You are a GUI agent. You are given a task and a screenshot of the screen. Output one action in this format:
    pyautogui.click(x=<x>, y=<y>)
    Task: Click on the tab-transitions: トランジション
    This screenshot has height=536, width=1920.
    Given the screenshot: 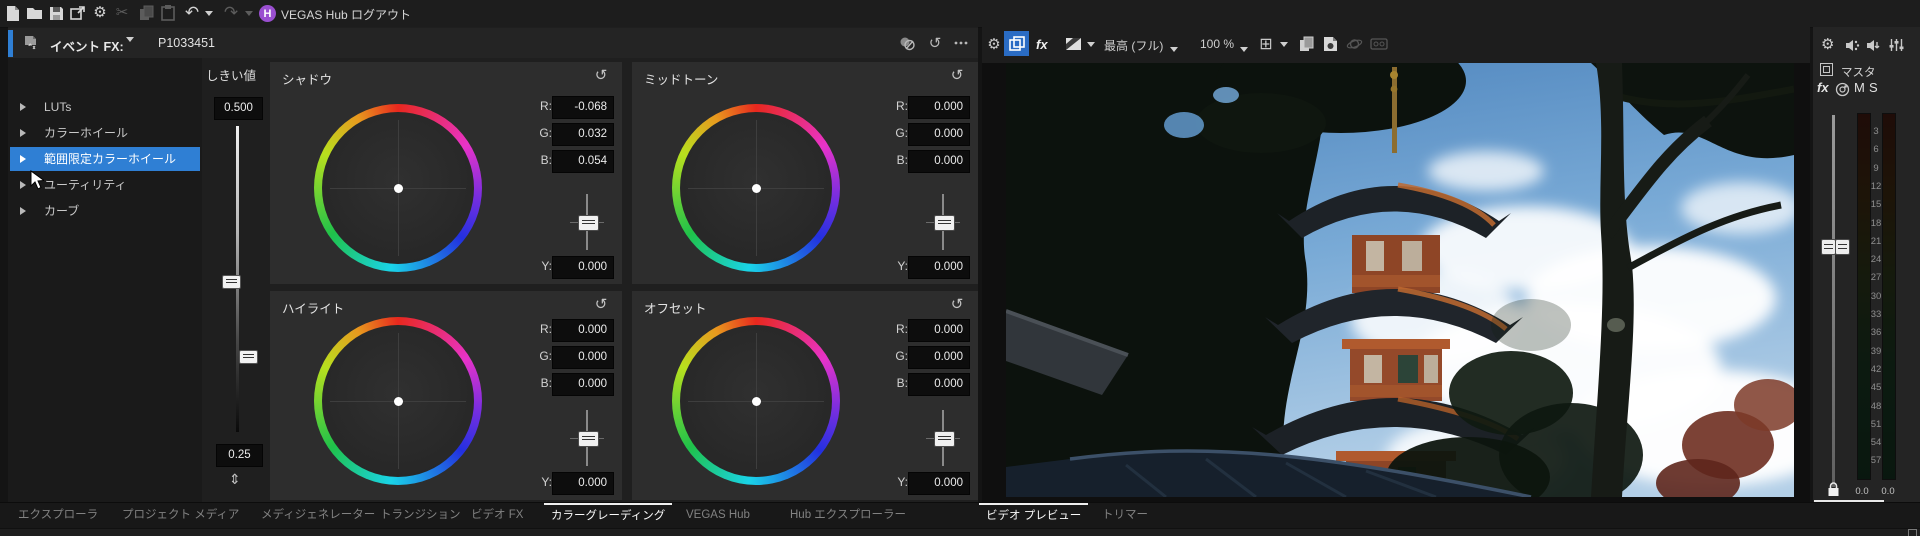 What is the action you would take?
    pyautogui.click(x=420, y=516)
    